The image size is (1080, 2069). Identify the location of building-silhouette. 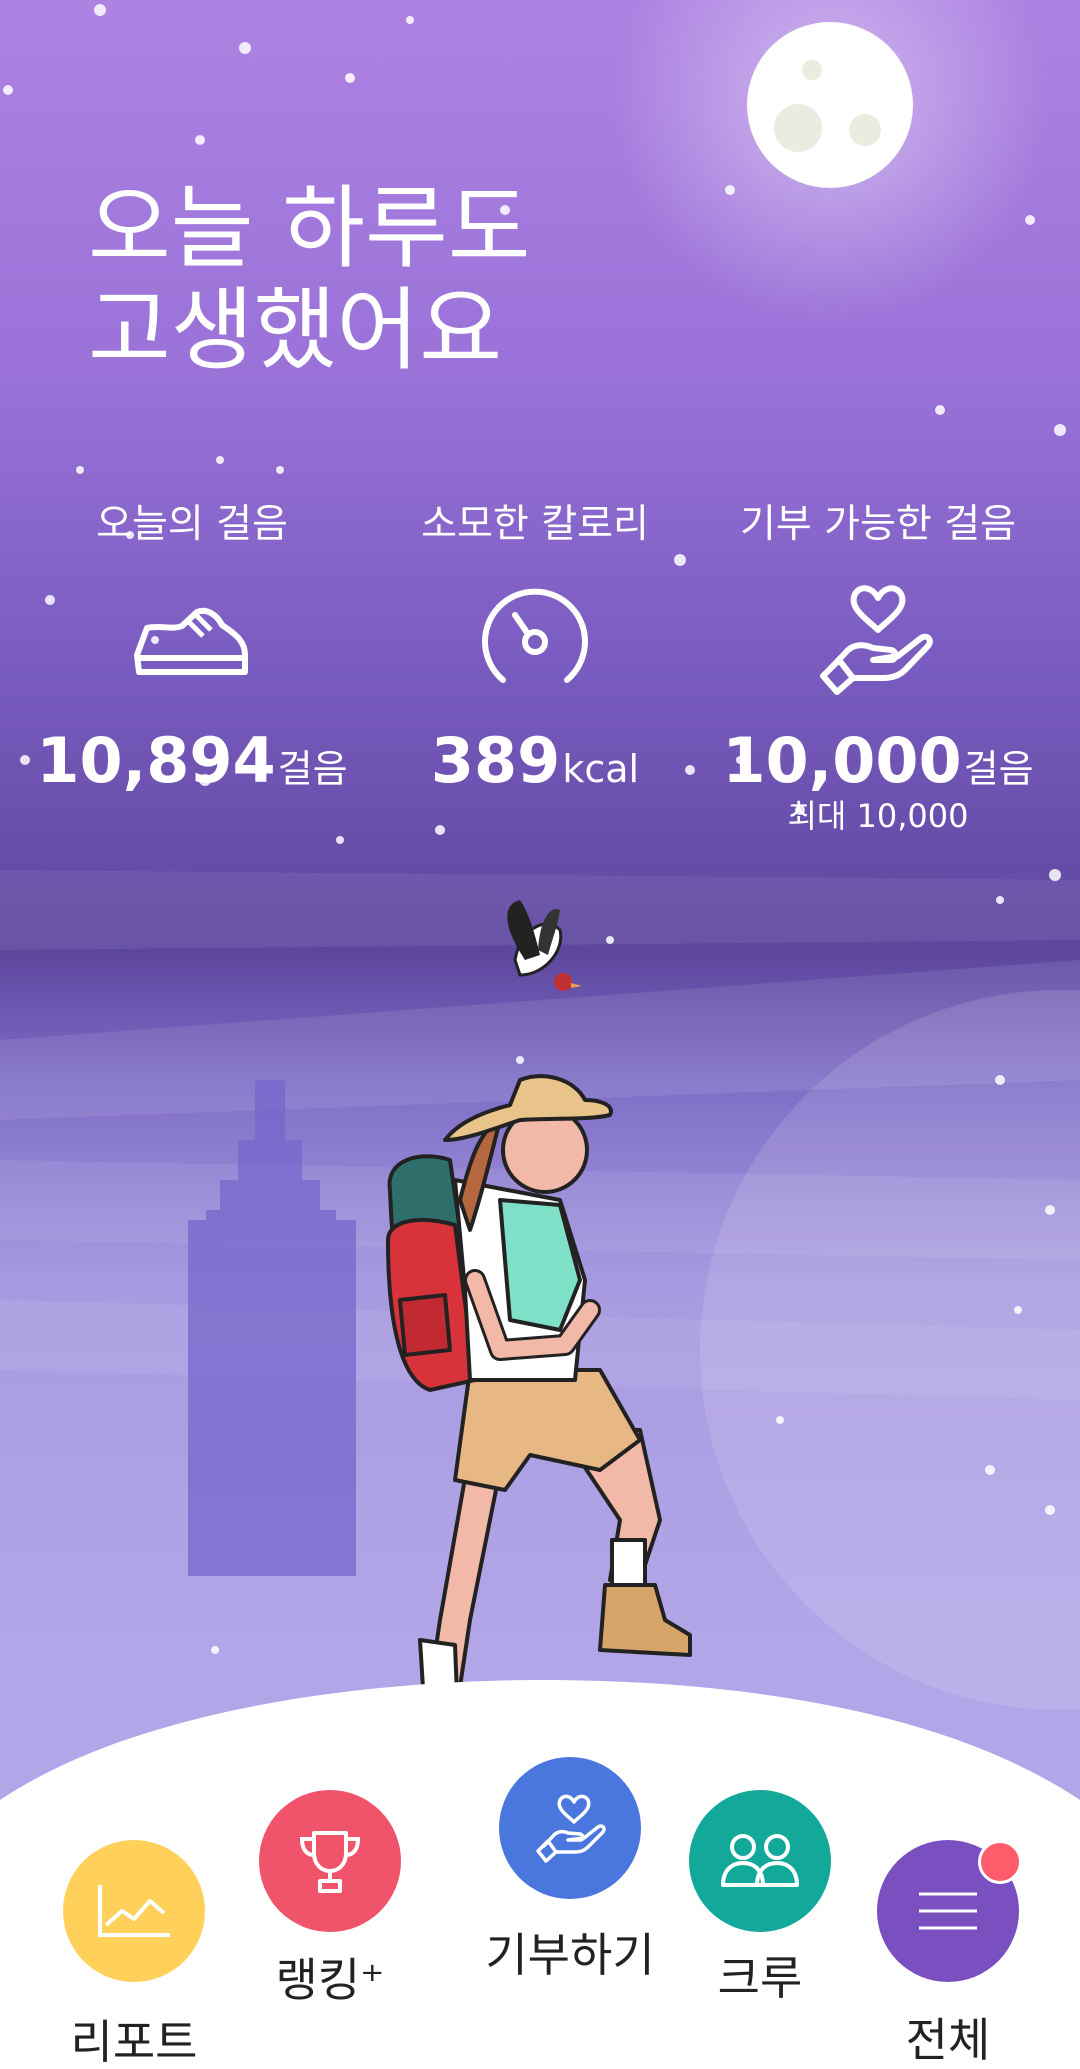
(272, 1328).